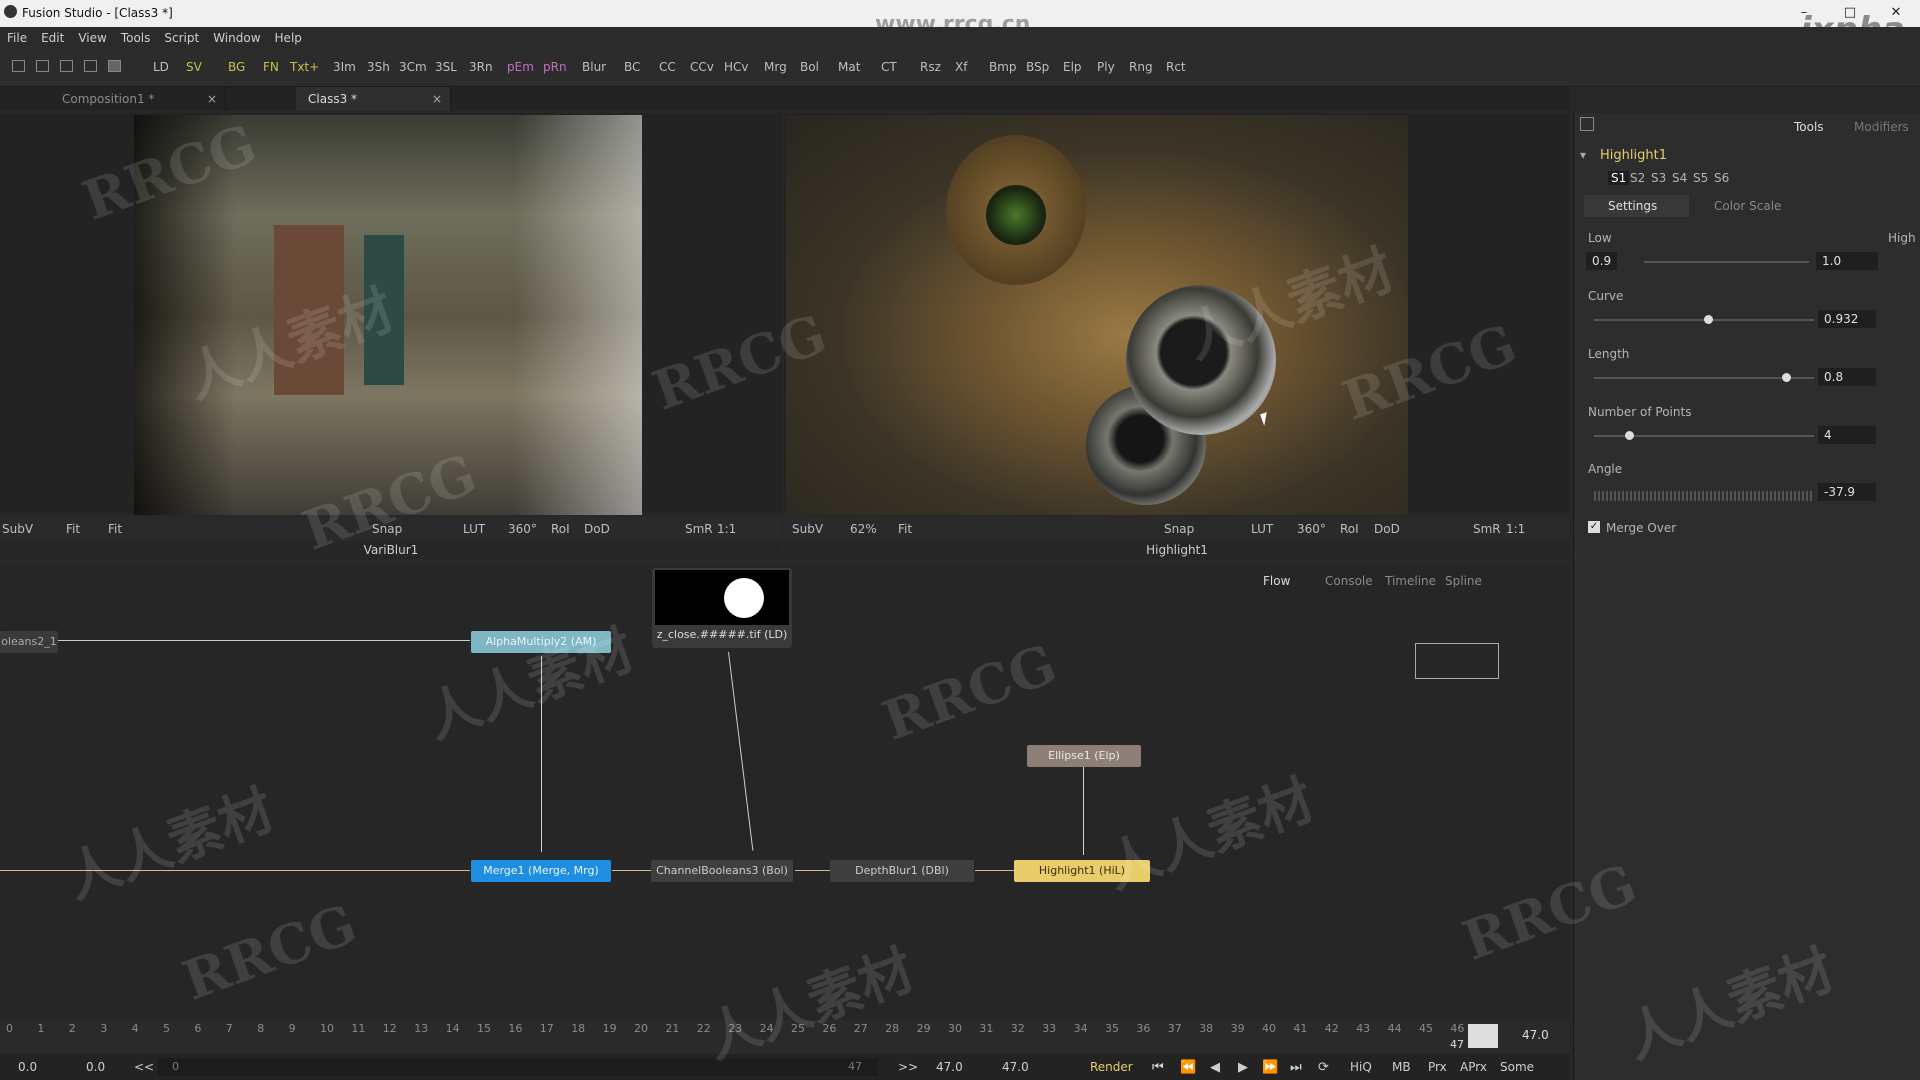 This screenshot has height=1080, width=1920. What do you see at coordinates (1457, 661) in the screenshot?
I see `flow-navigator` at bounding box center [1457, 661].